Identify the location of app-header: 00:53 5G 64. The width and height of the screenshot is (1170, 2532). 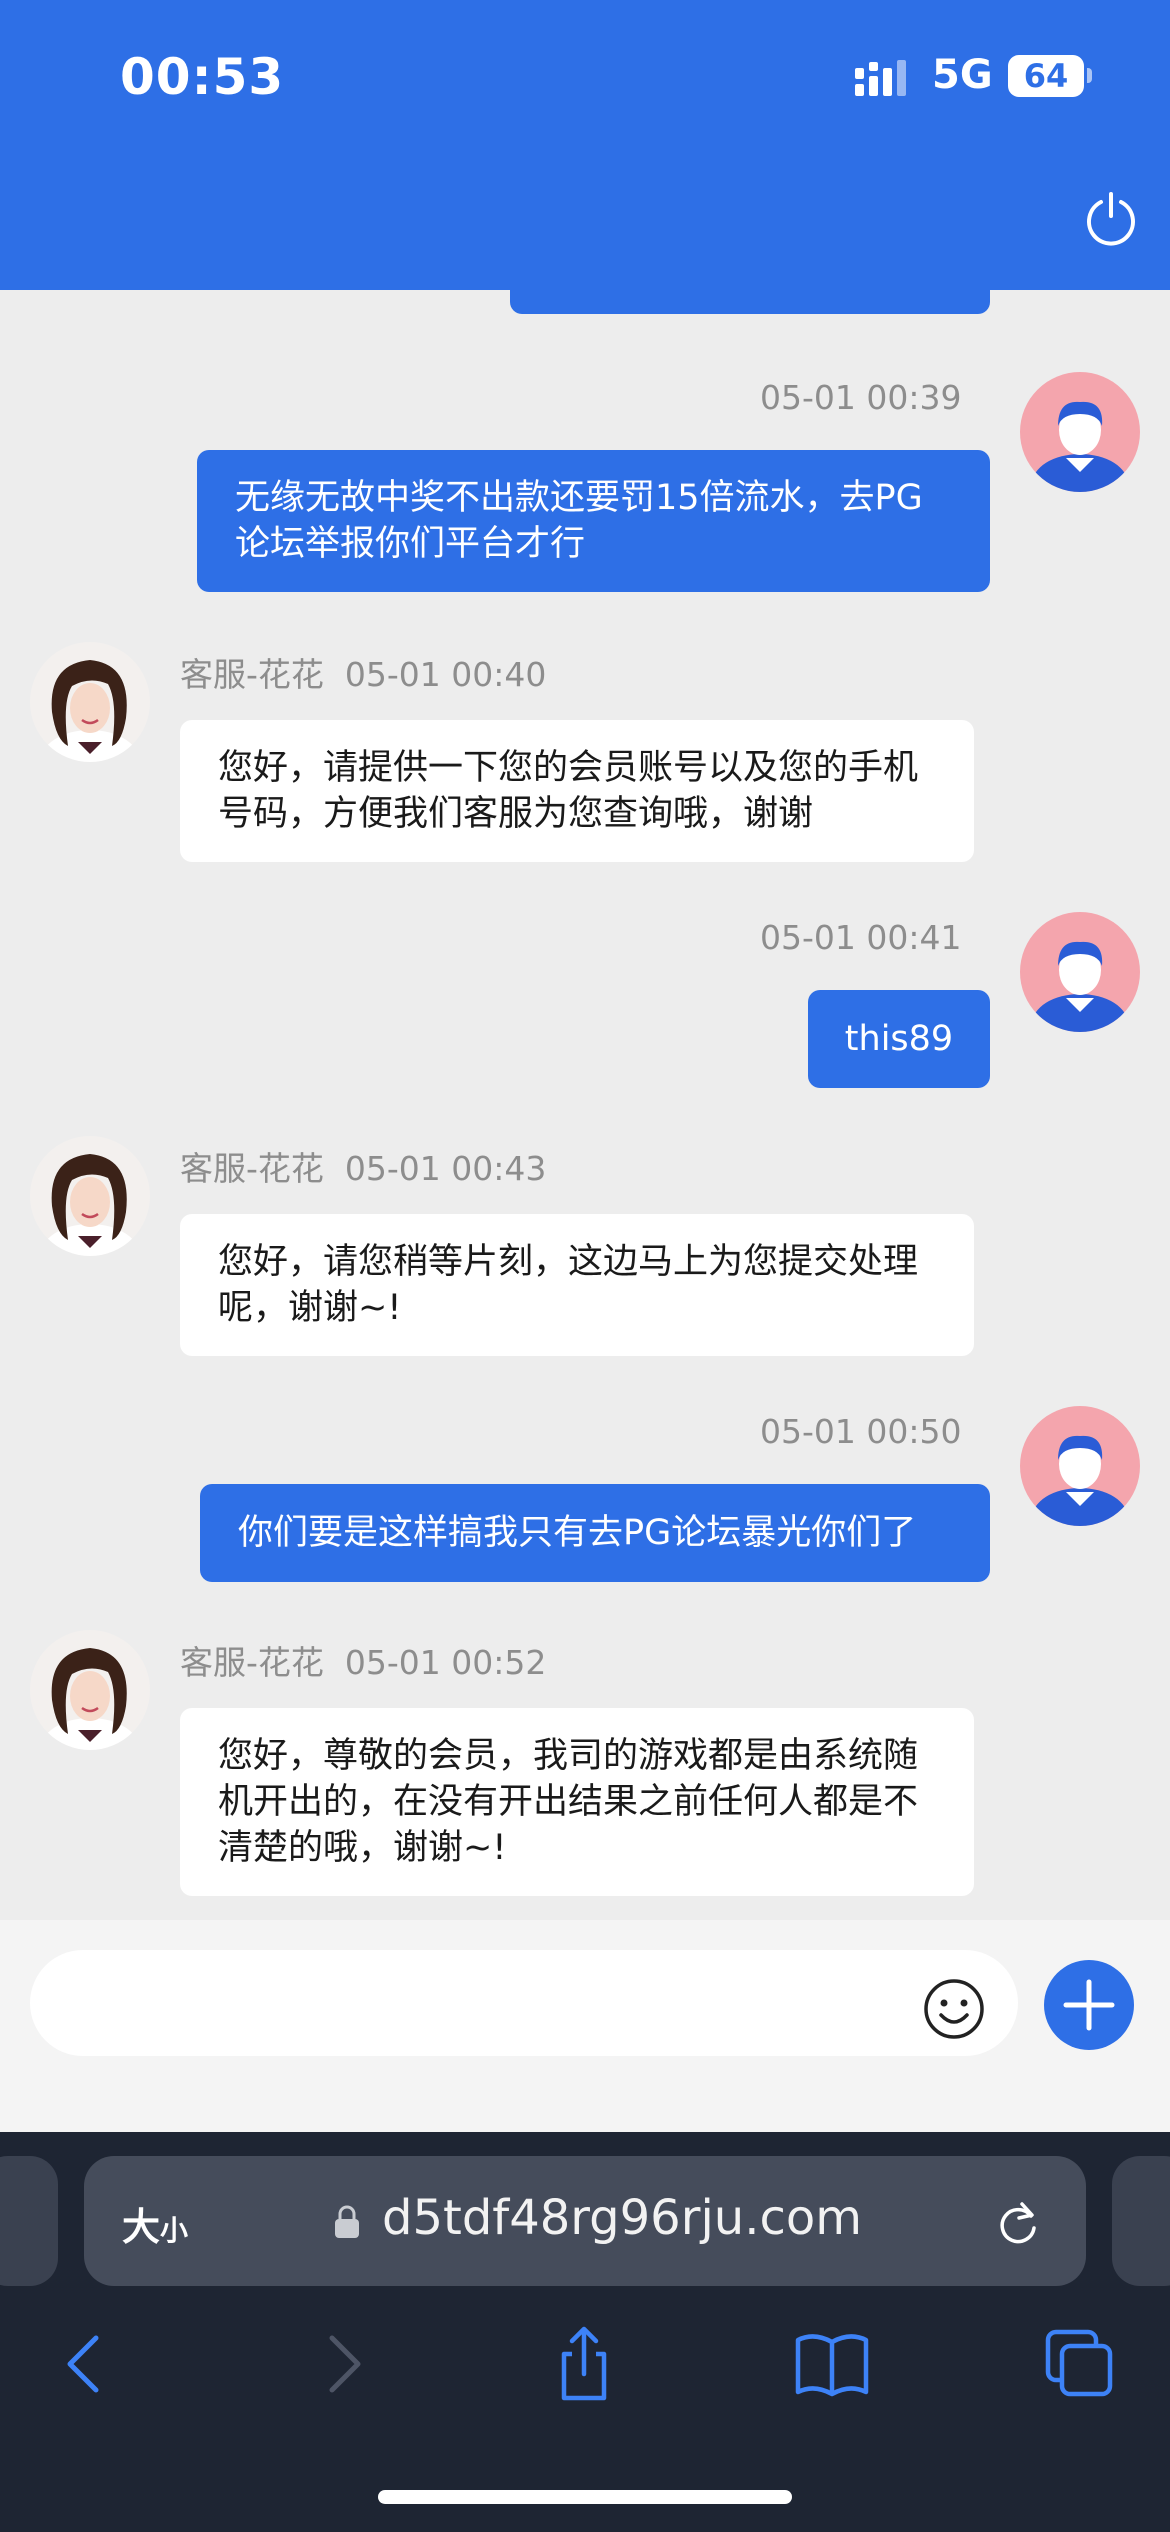
(585, 145).